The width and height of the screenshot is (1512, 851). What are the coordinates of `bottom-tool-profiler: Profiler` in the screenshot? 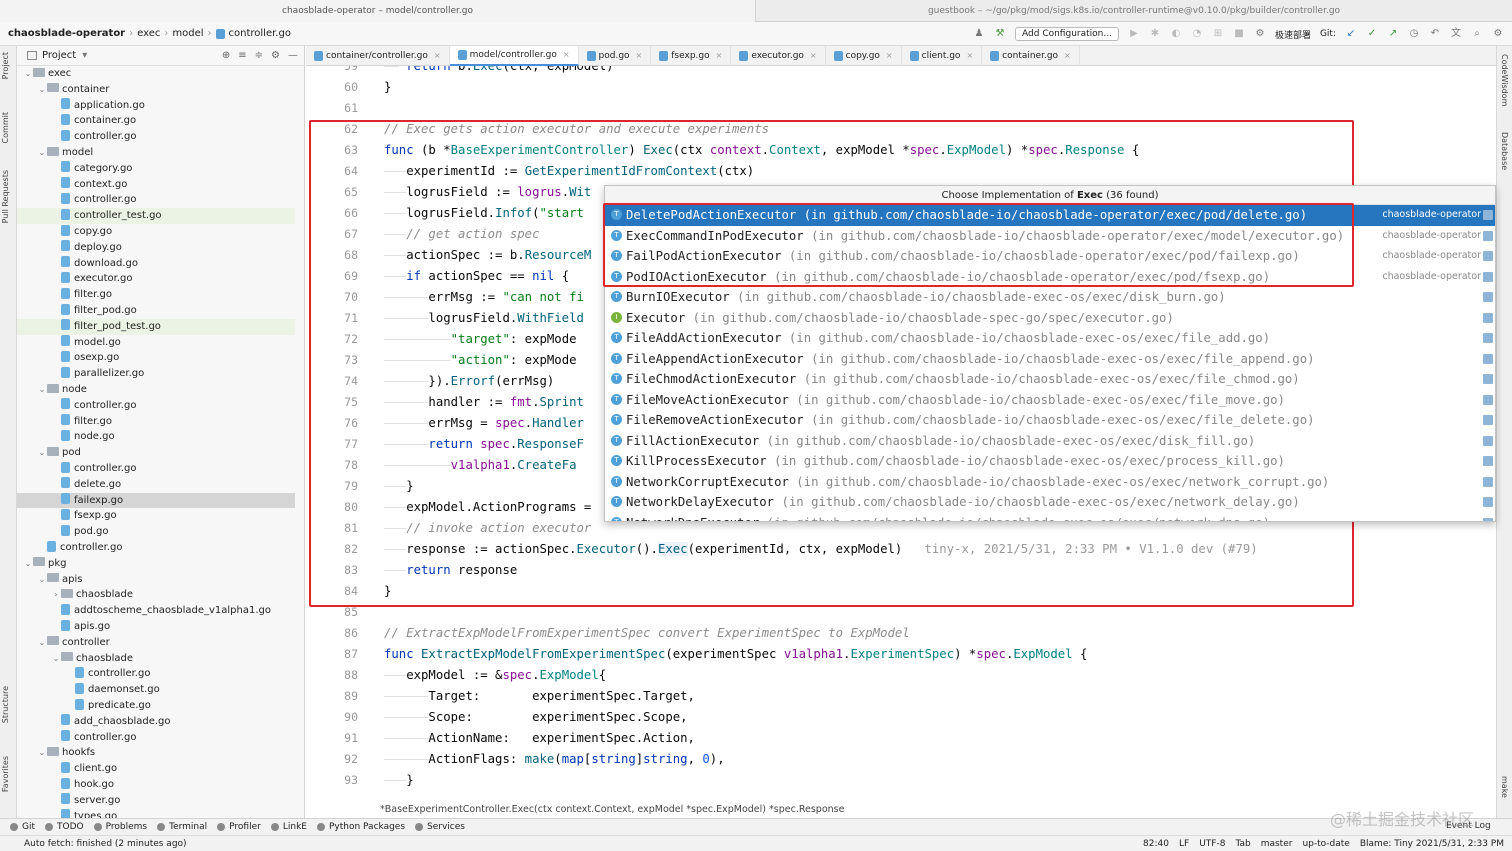 It's located at (239, 827).